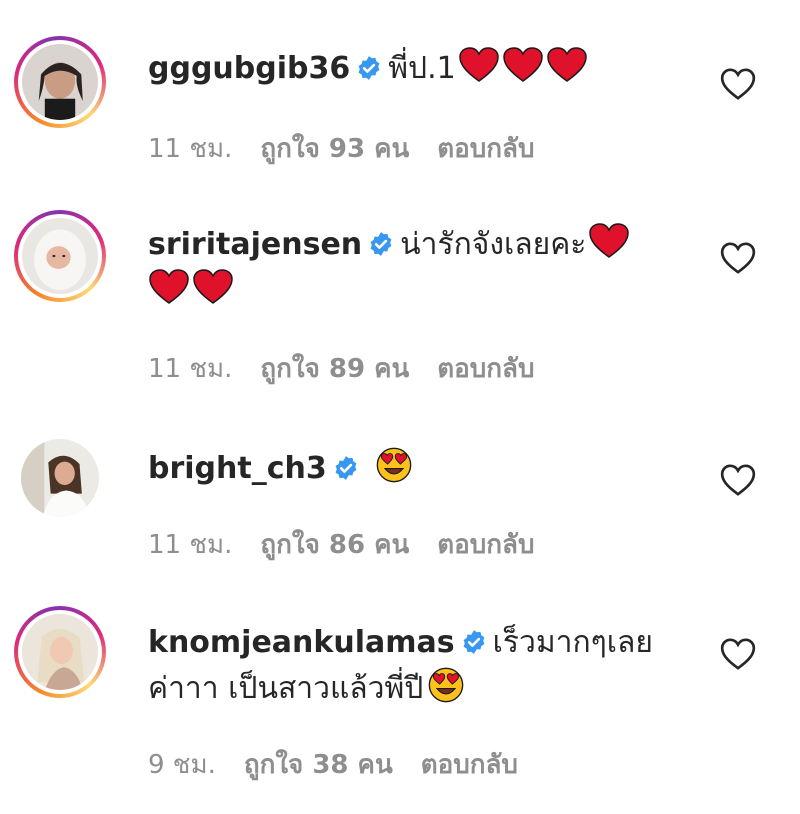 This screenshot has height=814, width=800. I want to click on likes-count-button: ถูกใจ 86 คน, so click(334, 544).